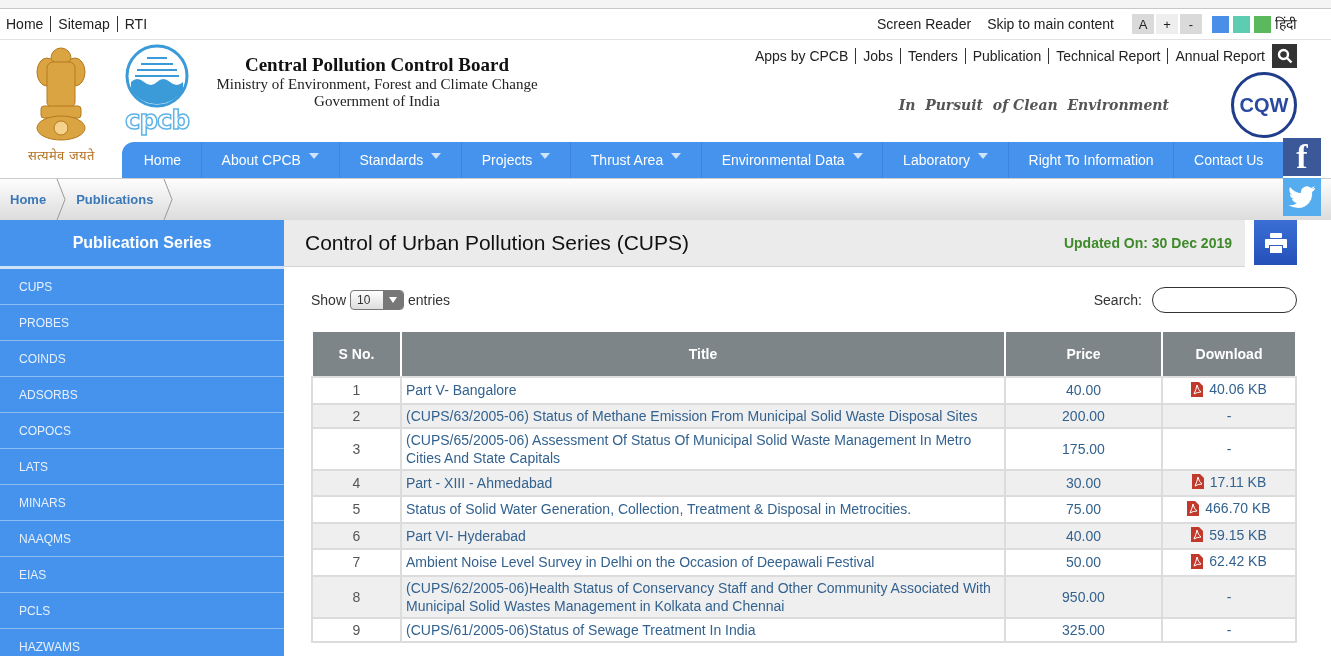 This screenshot has height=656, width=1331. What do you see at coordinates (356, 482) in the screenshot?
I see `table-cell: 4` at bounding box center [356, 482].